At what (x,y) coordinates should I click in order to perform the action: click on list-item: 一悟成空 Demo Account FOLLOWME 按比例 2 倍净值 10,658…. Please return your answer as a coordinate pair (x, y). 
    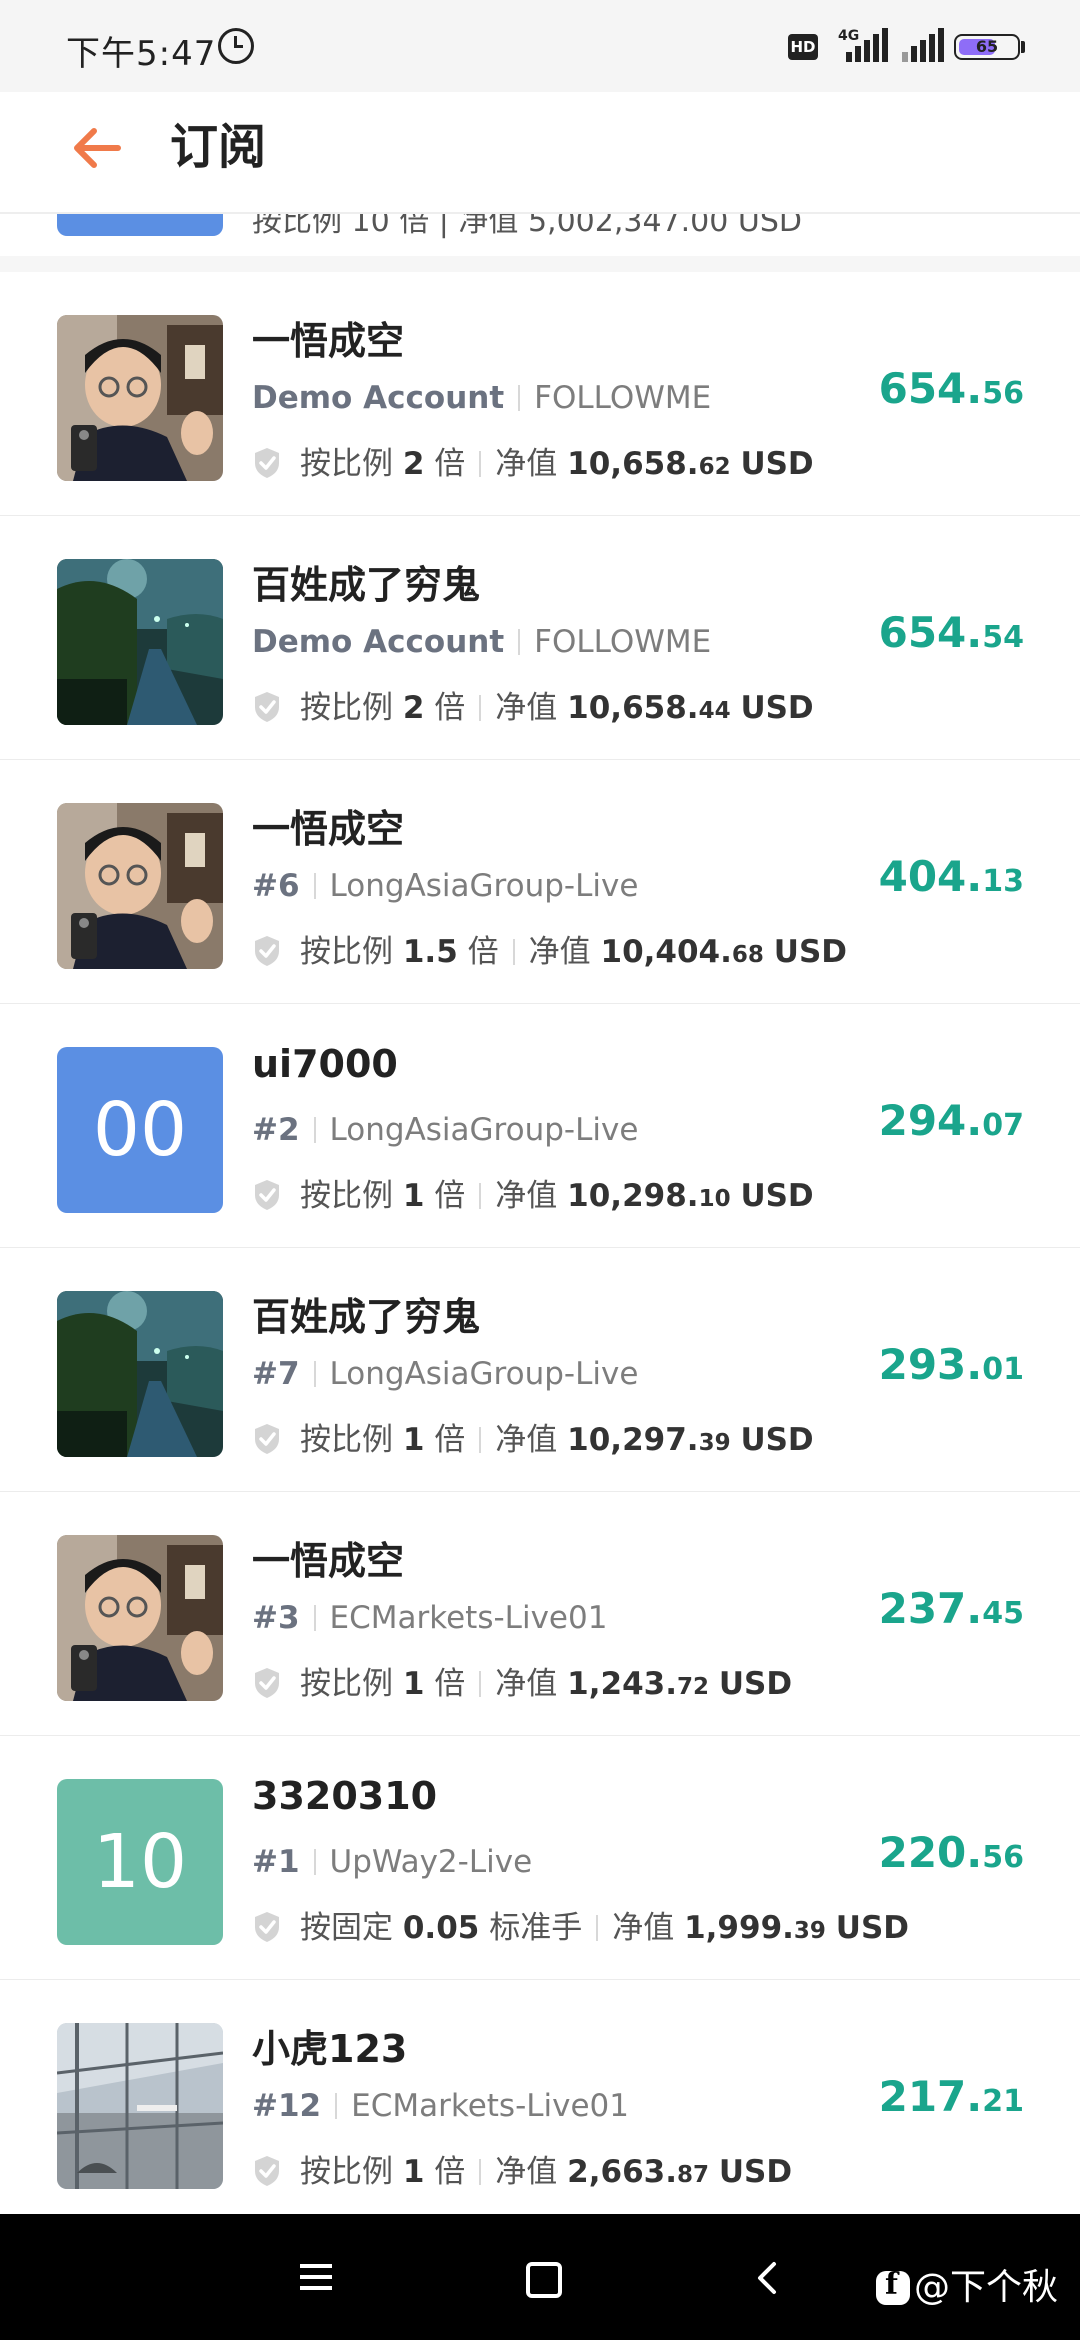
    Looking at the image, I should click on (540, 394).